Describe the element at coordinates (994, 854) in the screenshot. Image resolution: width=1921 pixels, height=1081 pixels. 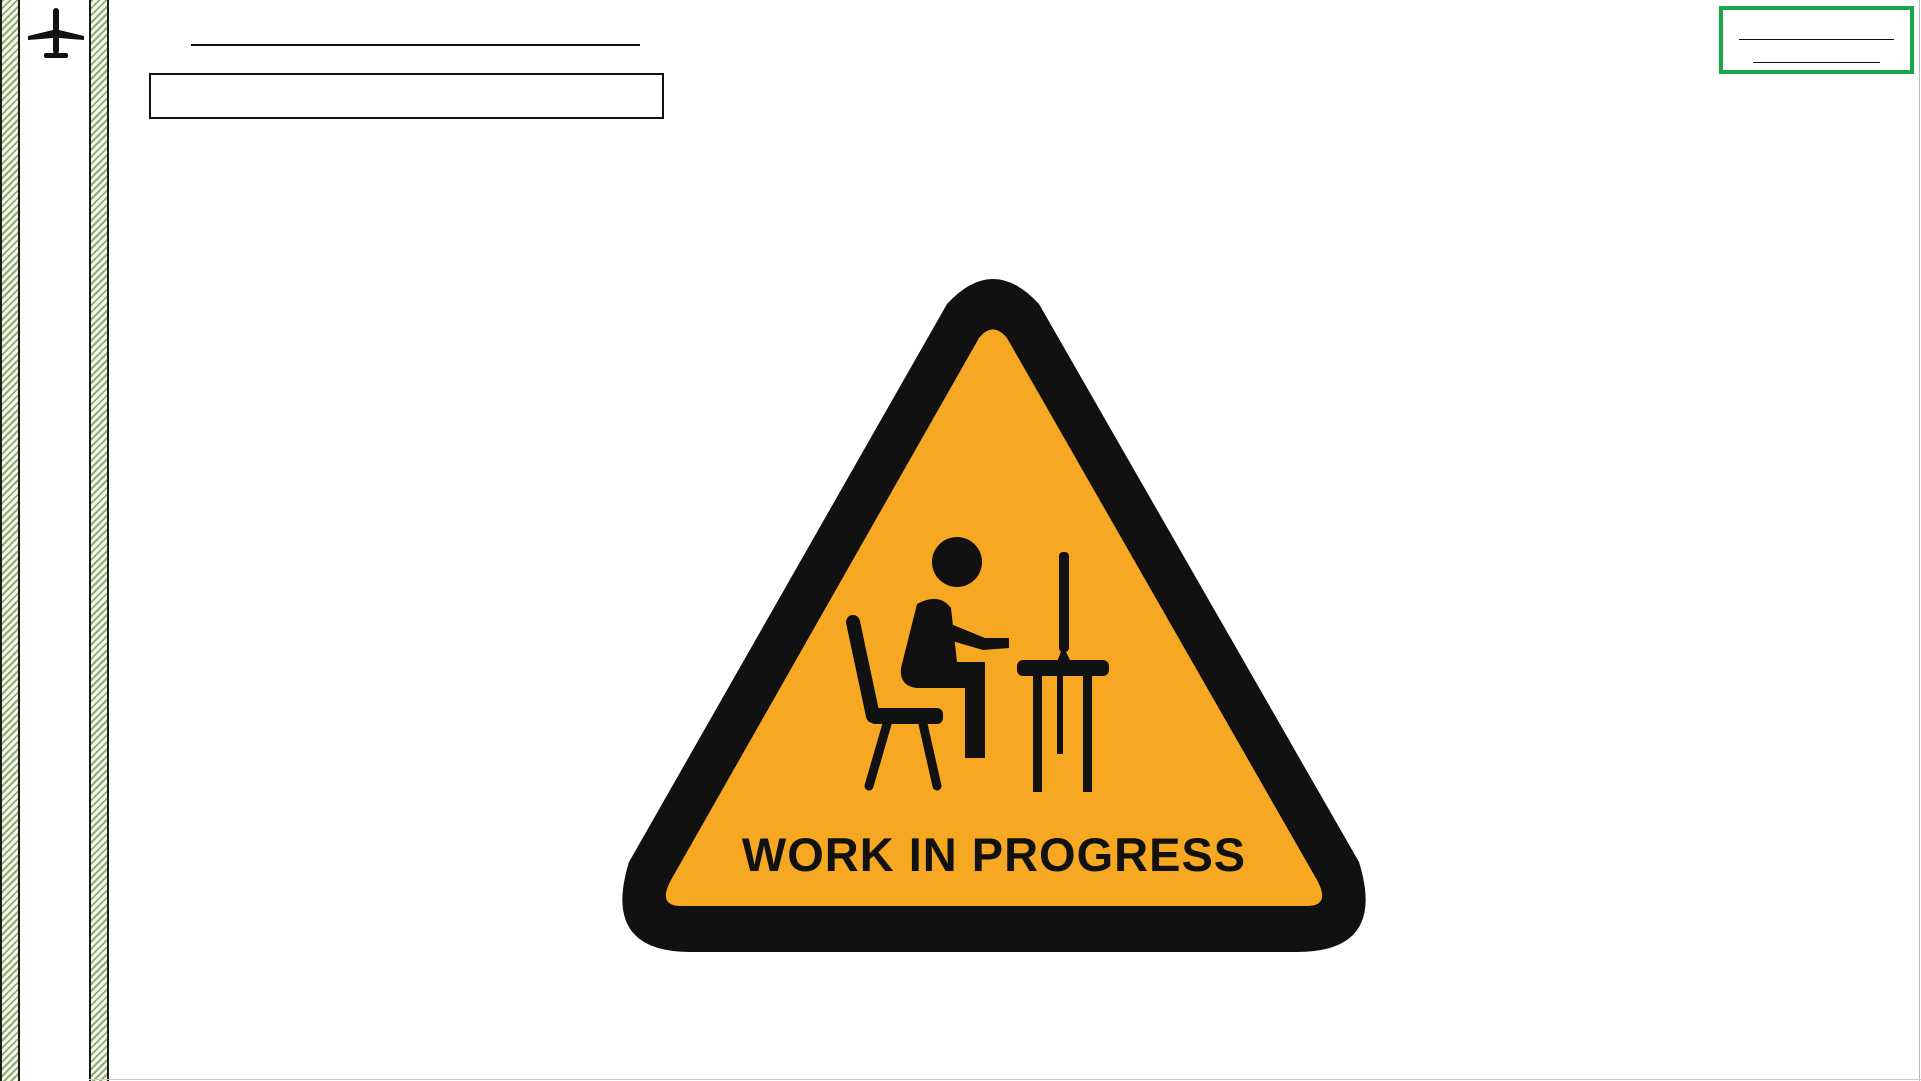
I see `sign-label: WORK IN PROGRESS` at that location.